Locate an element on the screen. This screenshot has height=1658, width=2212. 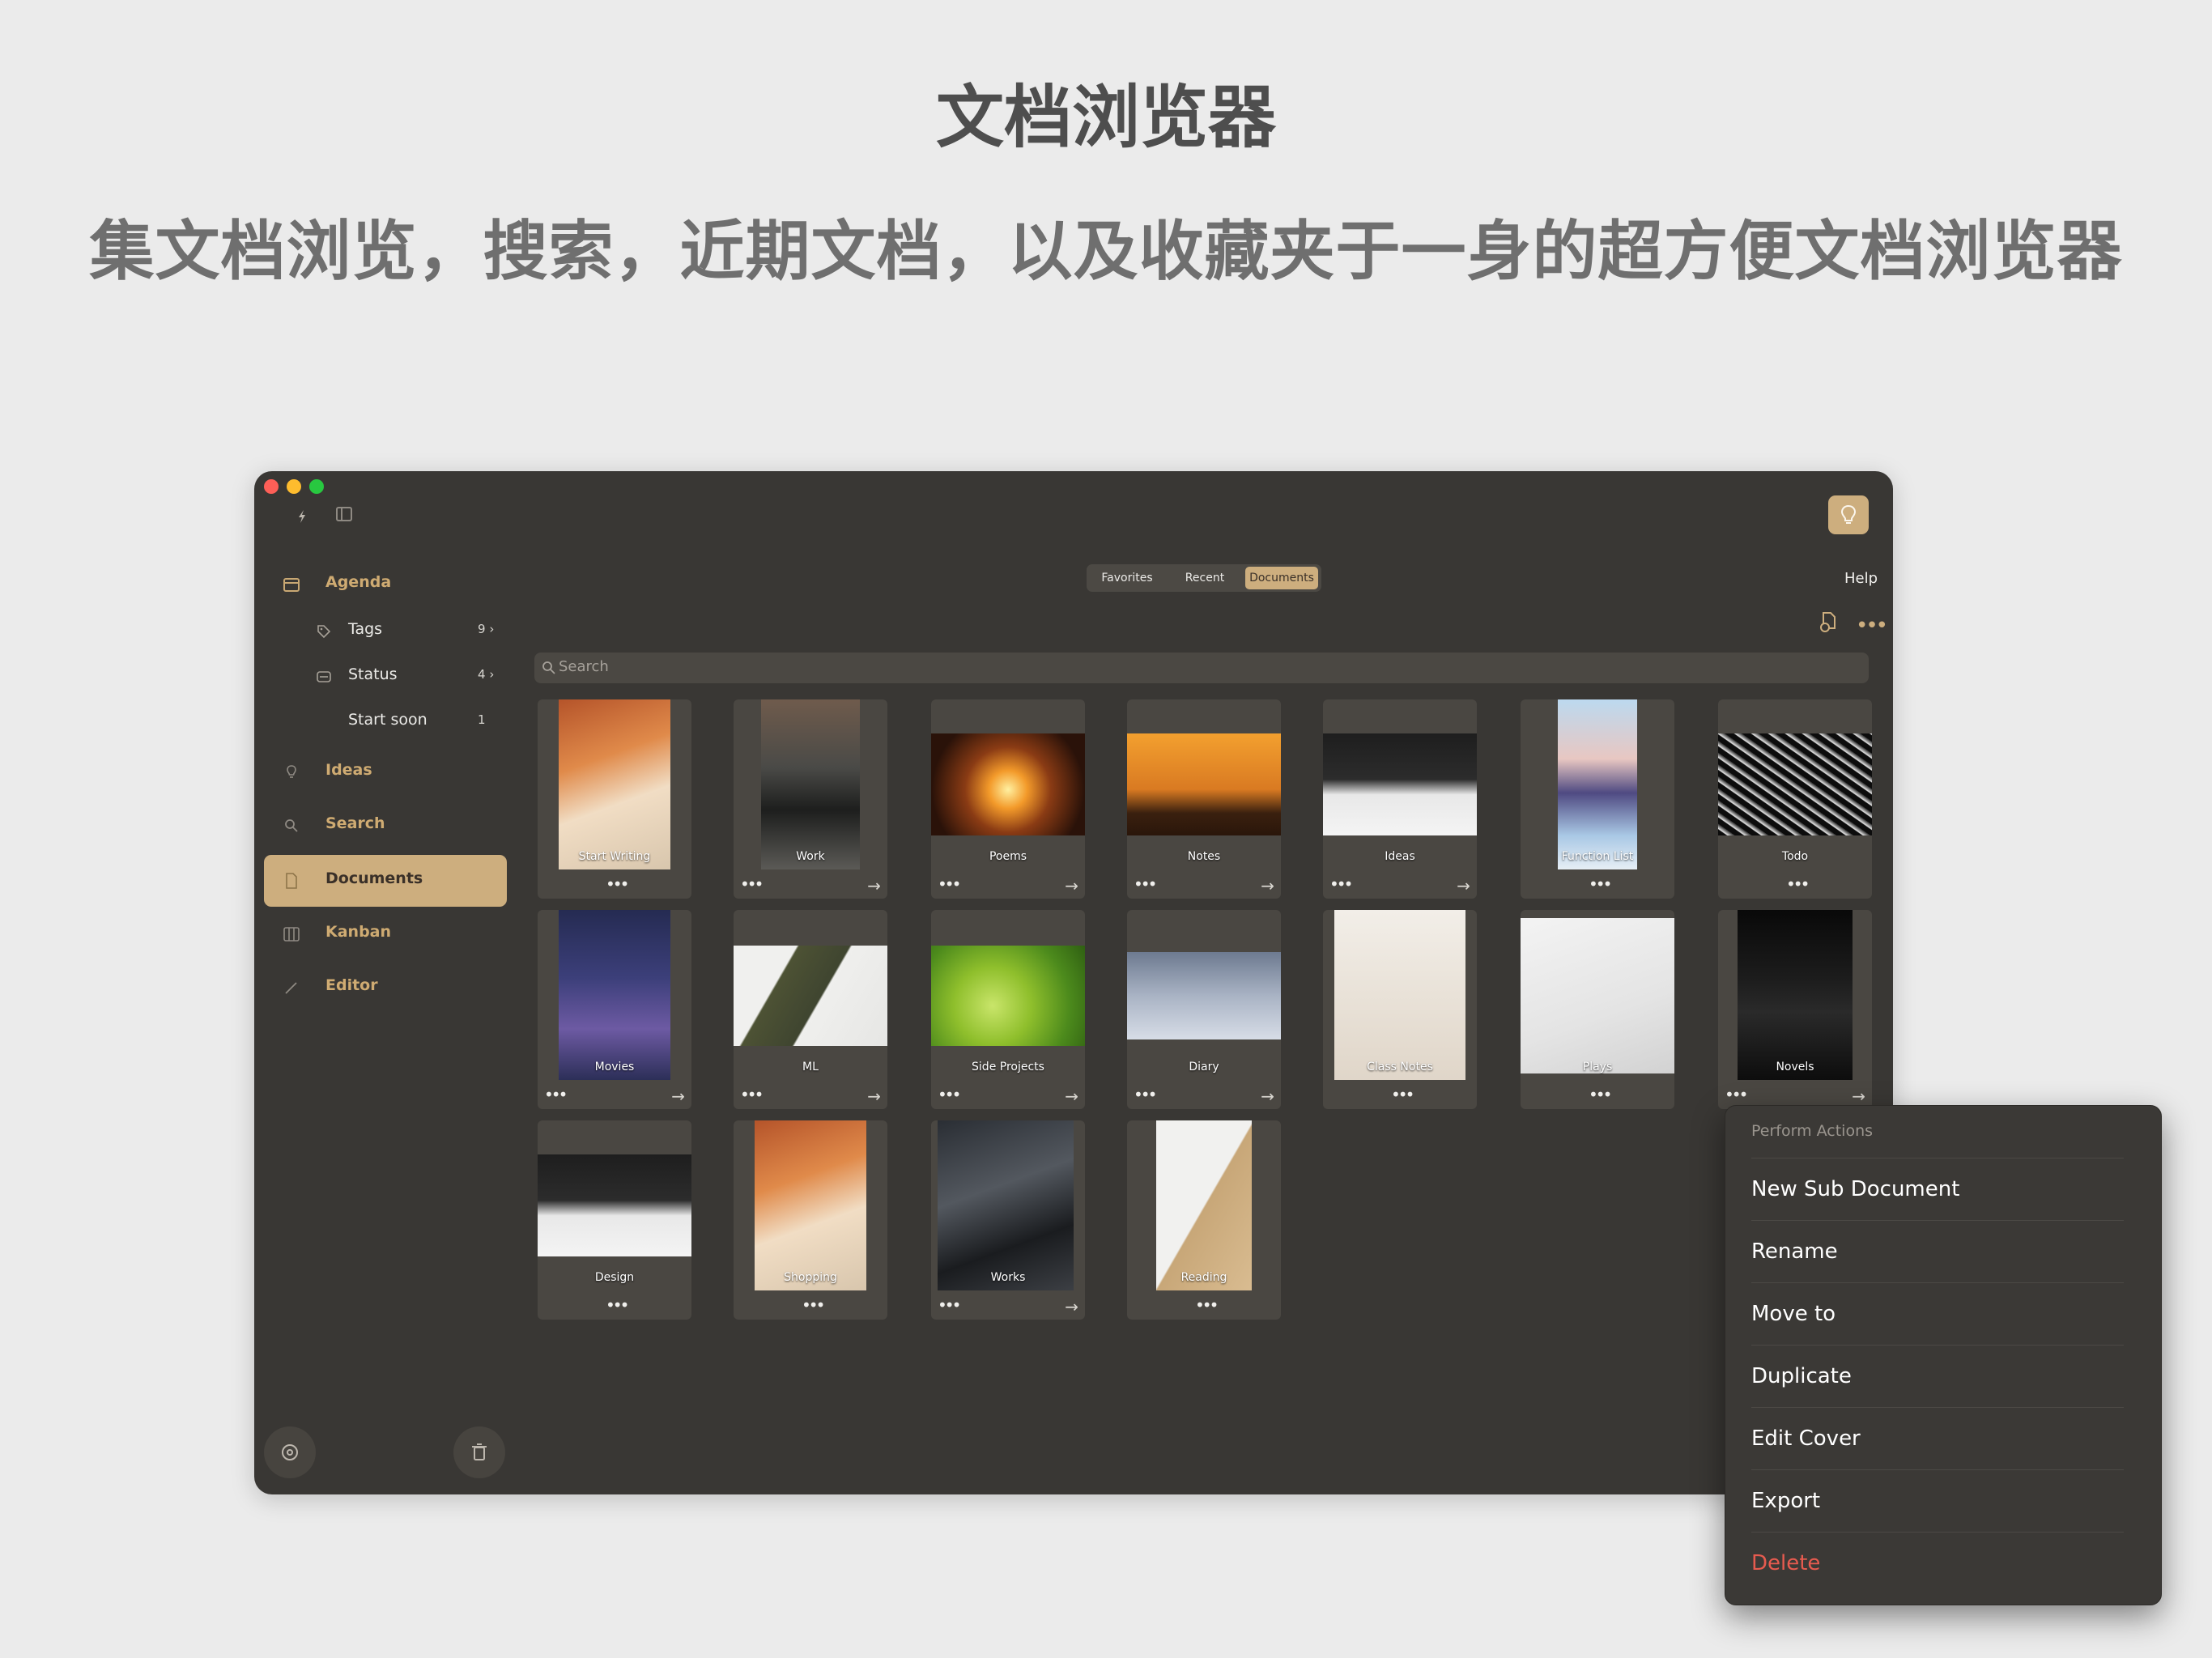
menu-item-rename: Rename is located at coordinates (1938, 1251).